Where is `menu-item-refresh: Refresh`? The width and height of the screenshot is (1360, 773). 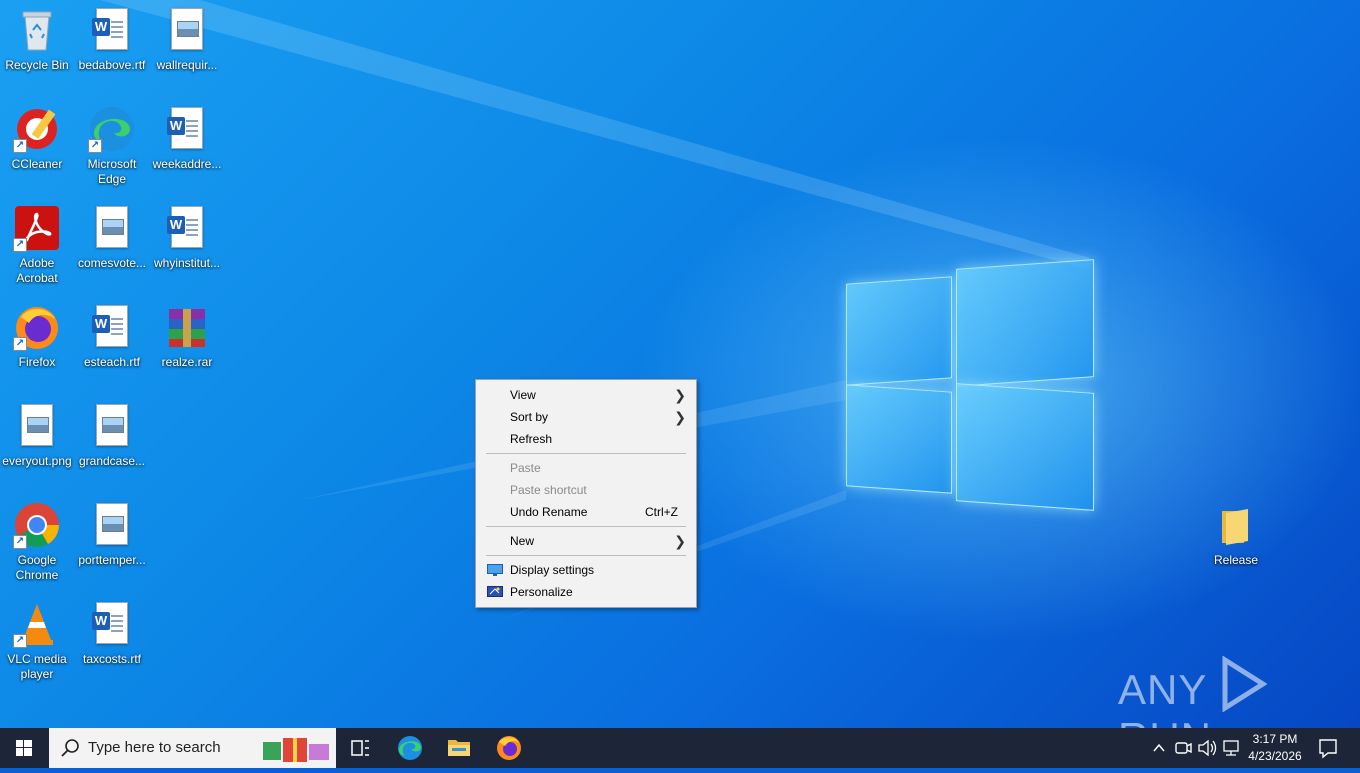
menu-item-refresh: Refresh is located at coordinates (586, 439).